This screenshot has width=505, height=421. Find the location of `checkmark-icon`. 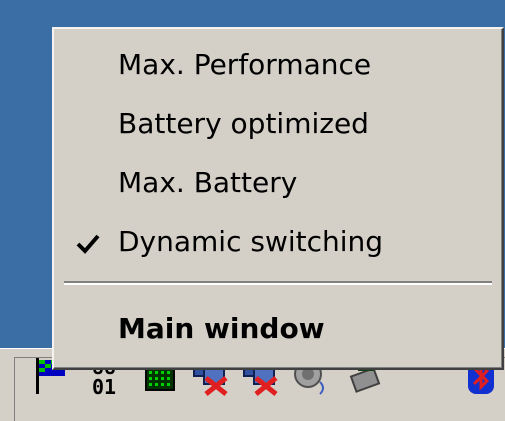

checkmark-icon is located at coordinates (88, 244).